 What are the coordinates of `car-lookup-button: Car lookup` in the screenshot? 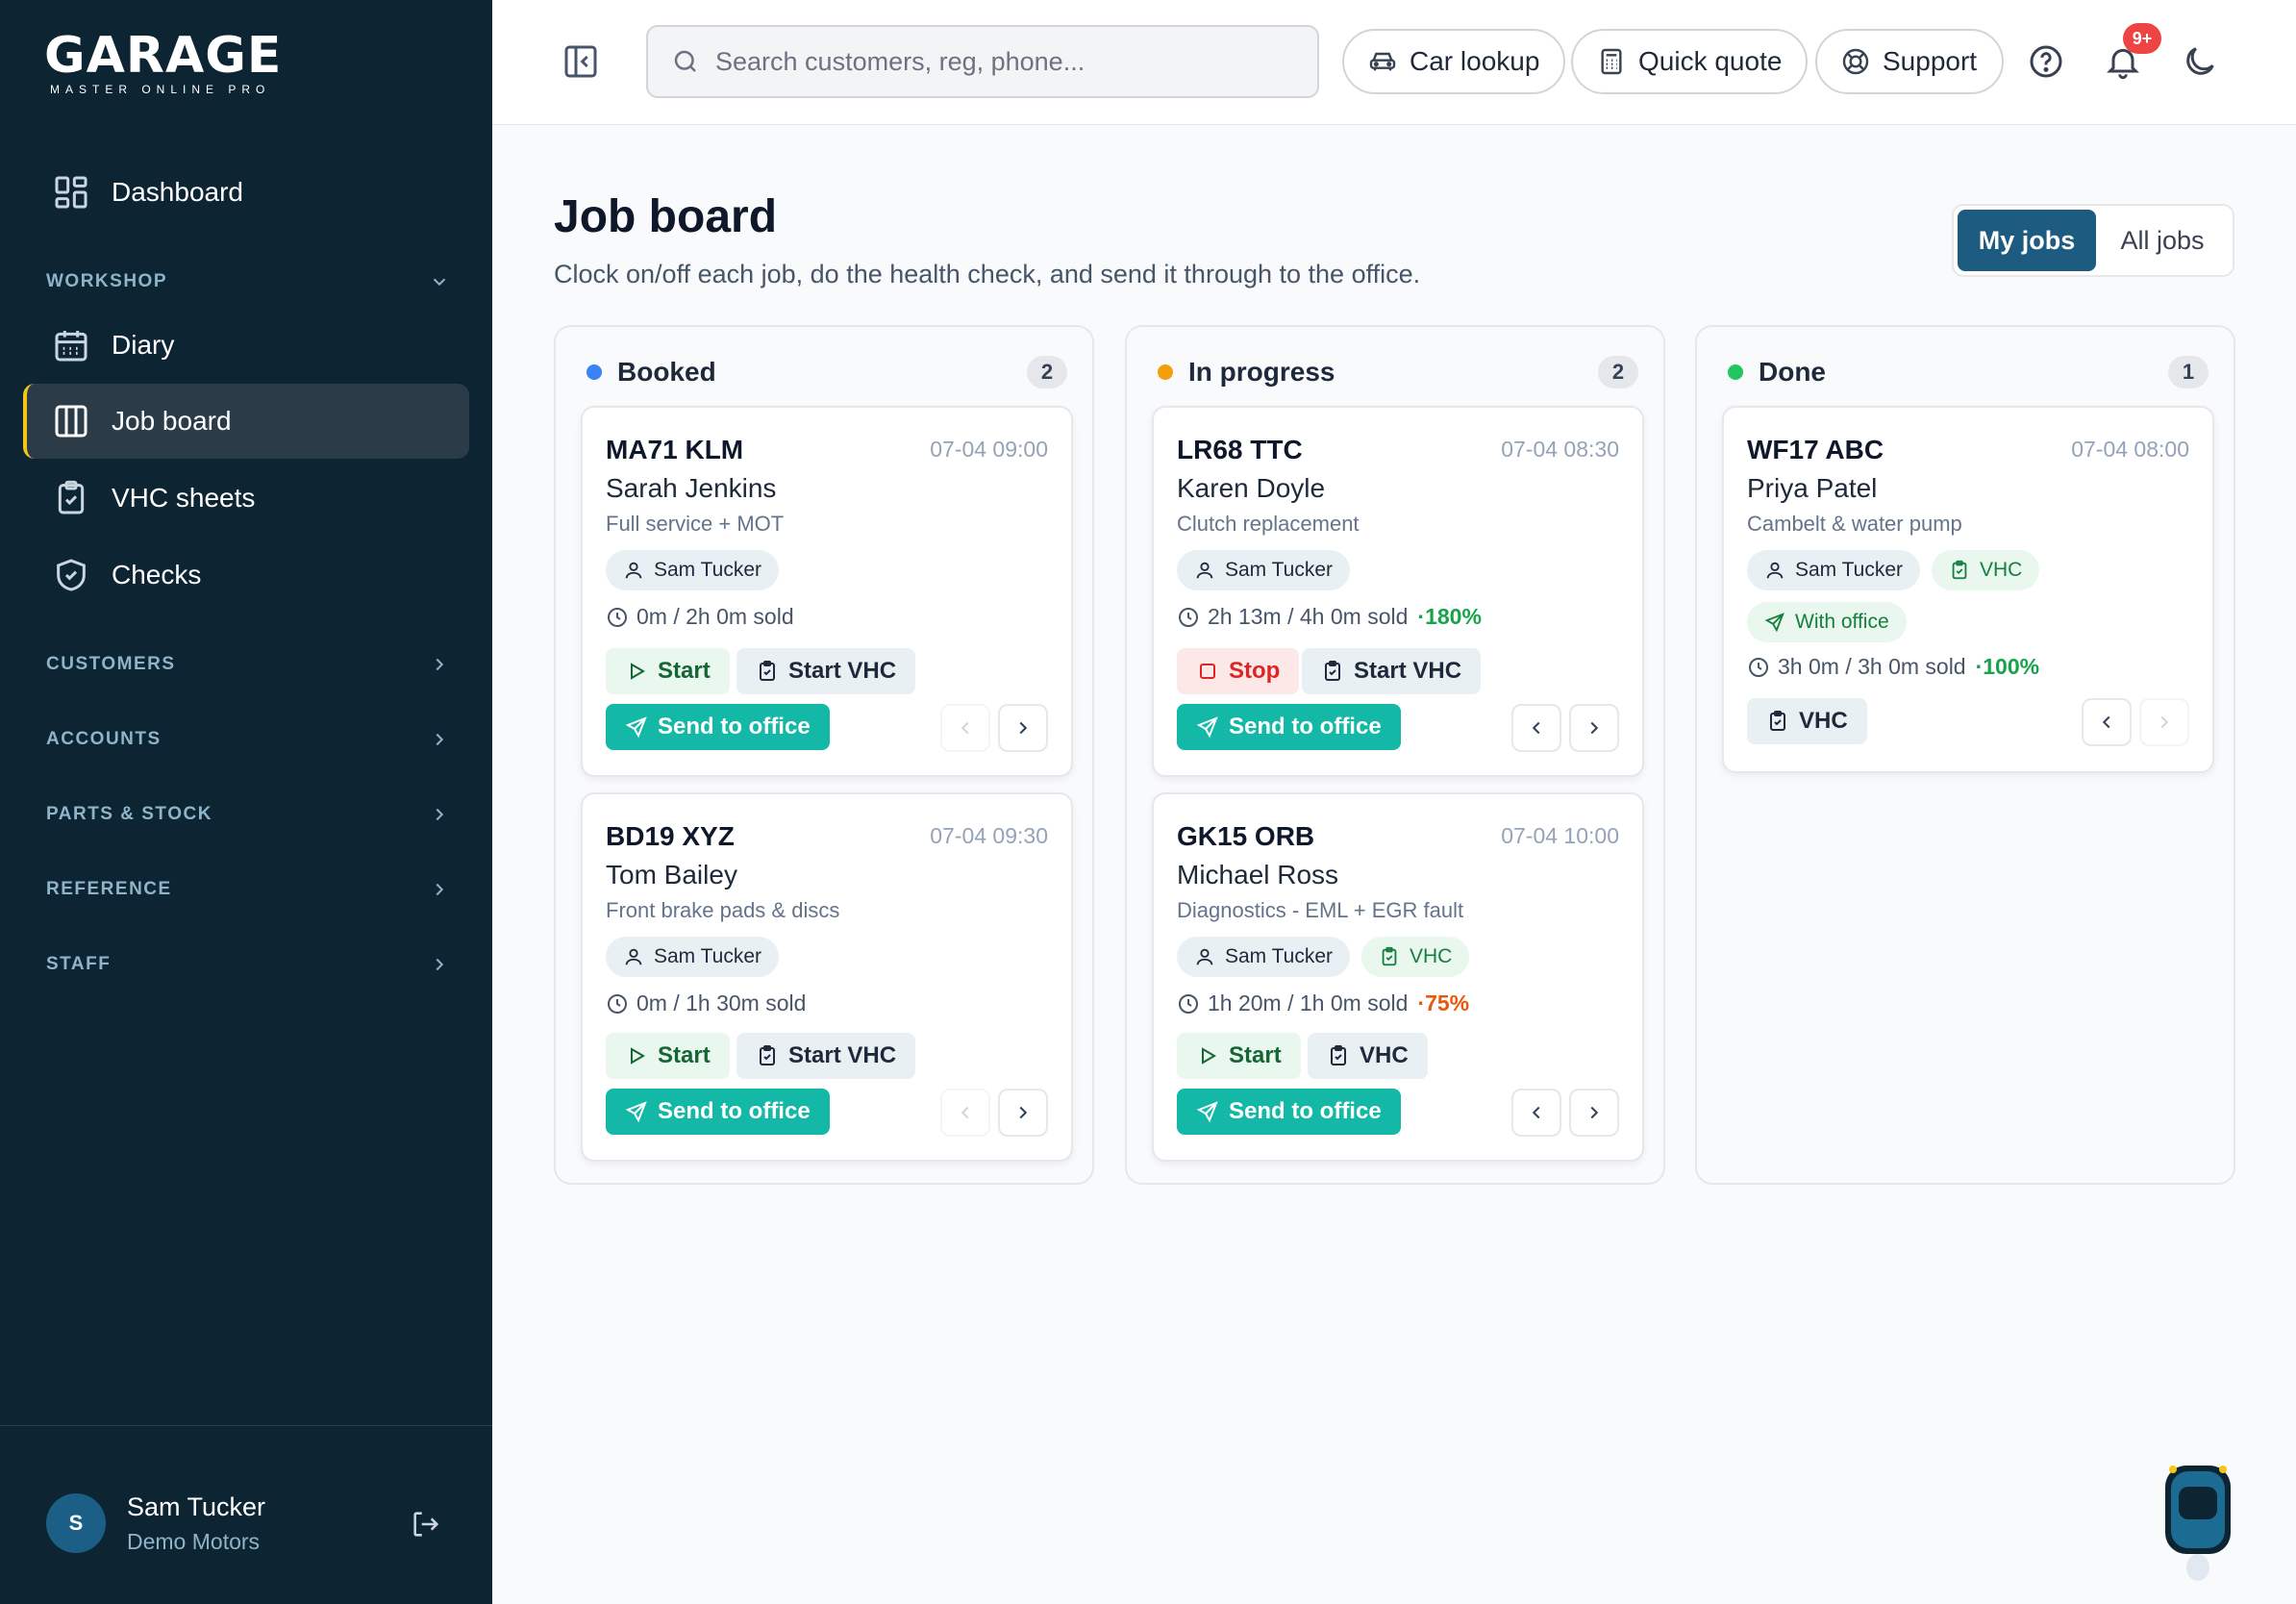 It's located at (1453, 61).